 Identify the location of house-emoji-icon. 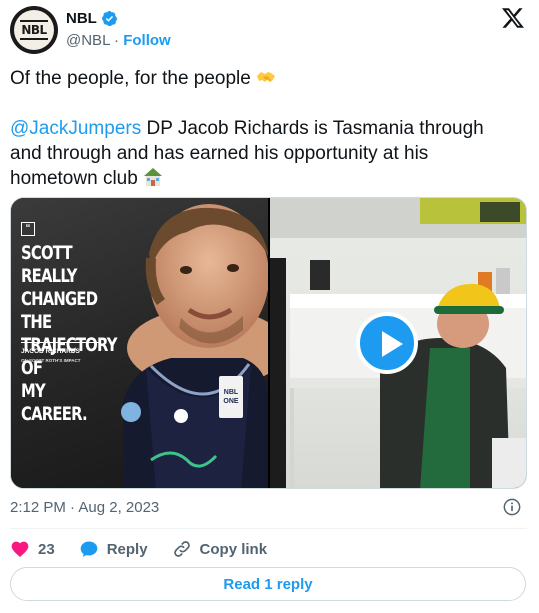
(153, 177).